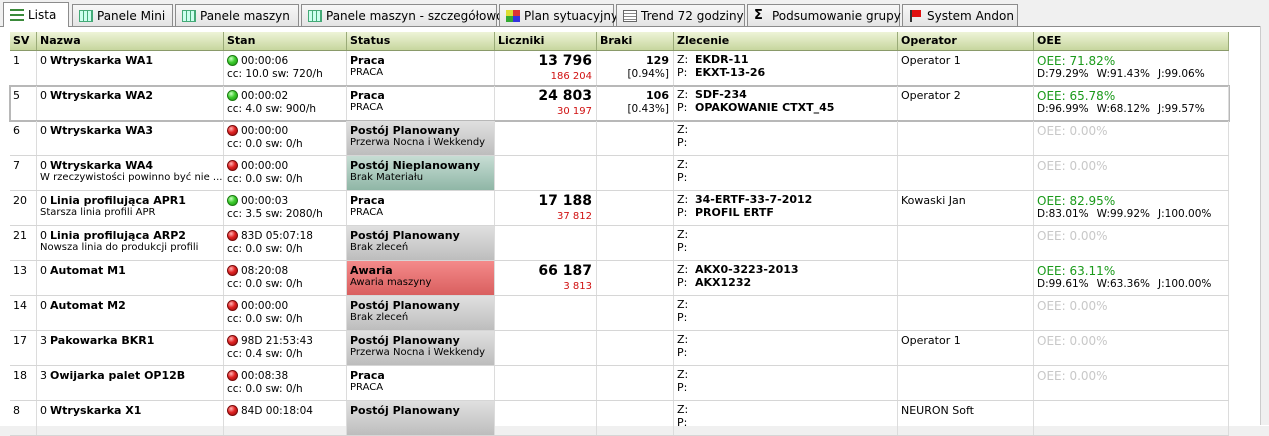  What do you see at coordinates (1123, 284) in the screenshot?
I see `oee-performance: W:63.36%` at bounding box center [1123, 284].